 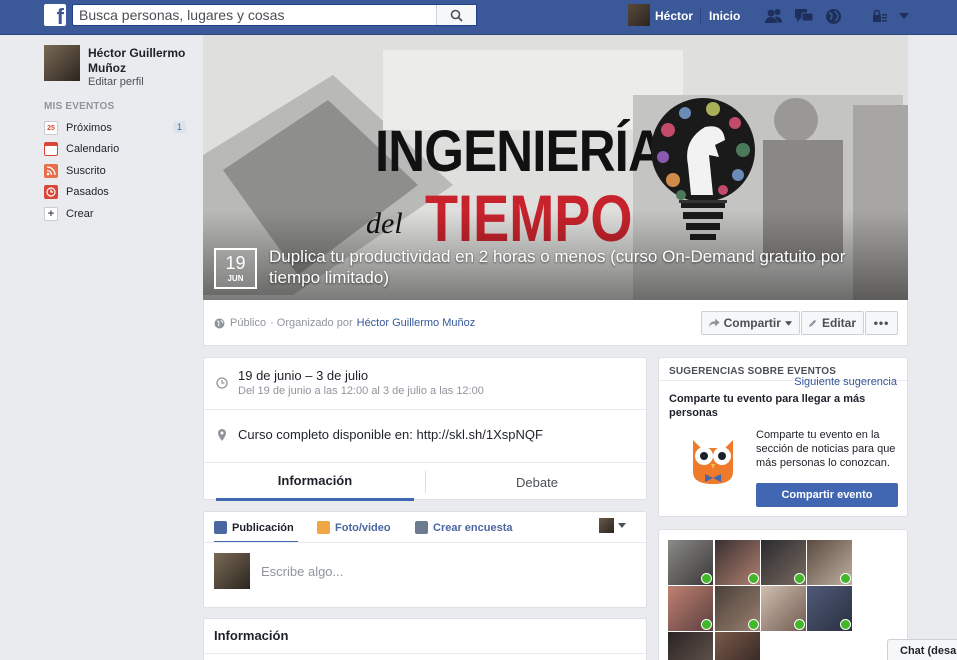 What do you see at coordinates (804, 16) in the screenshot?
I see `messages-icon` at bounding box center [804, 16].